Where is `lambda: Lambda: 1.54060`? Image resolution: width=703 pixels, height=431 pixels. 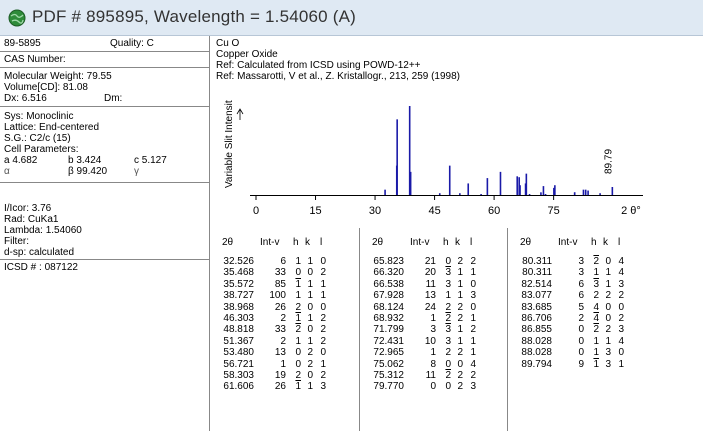
lambda: Lambda: 1.54060 is located at coordinates (43, 230).